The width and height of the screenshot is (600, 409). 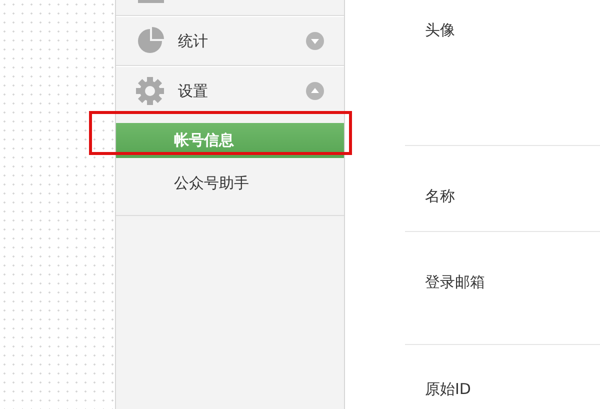 I want to click on menu-section-label: 统计, so click(x=235, y=41).